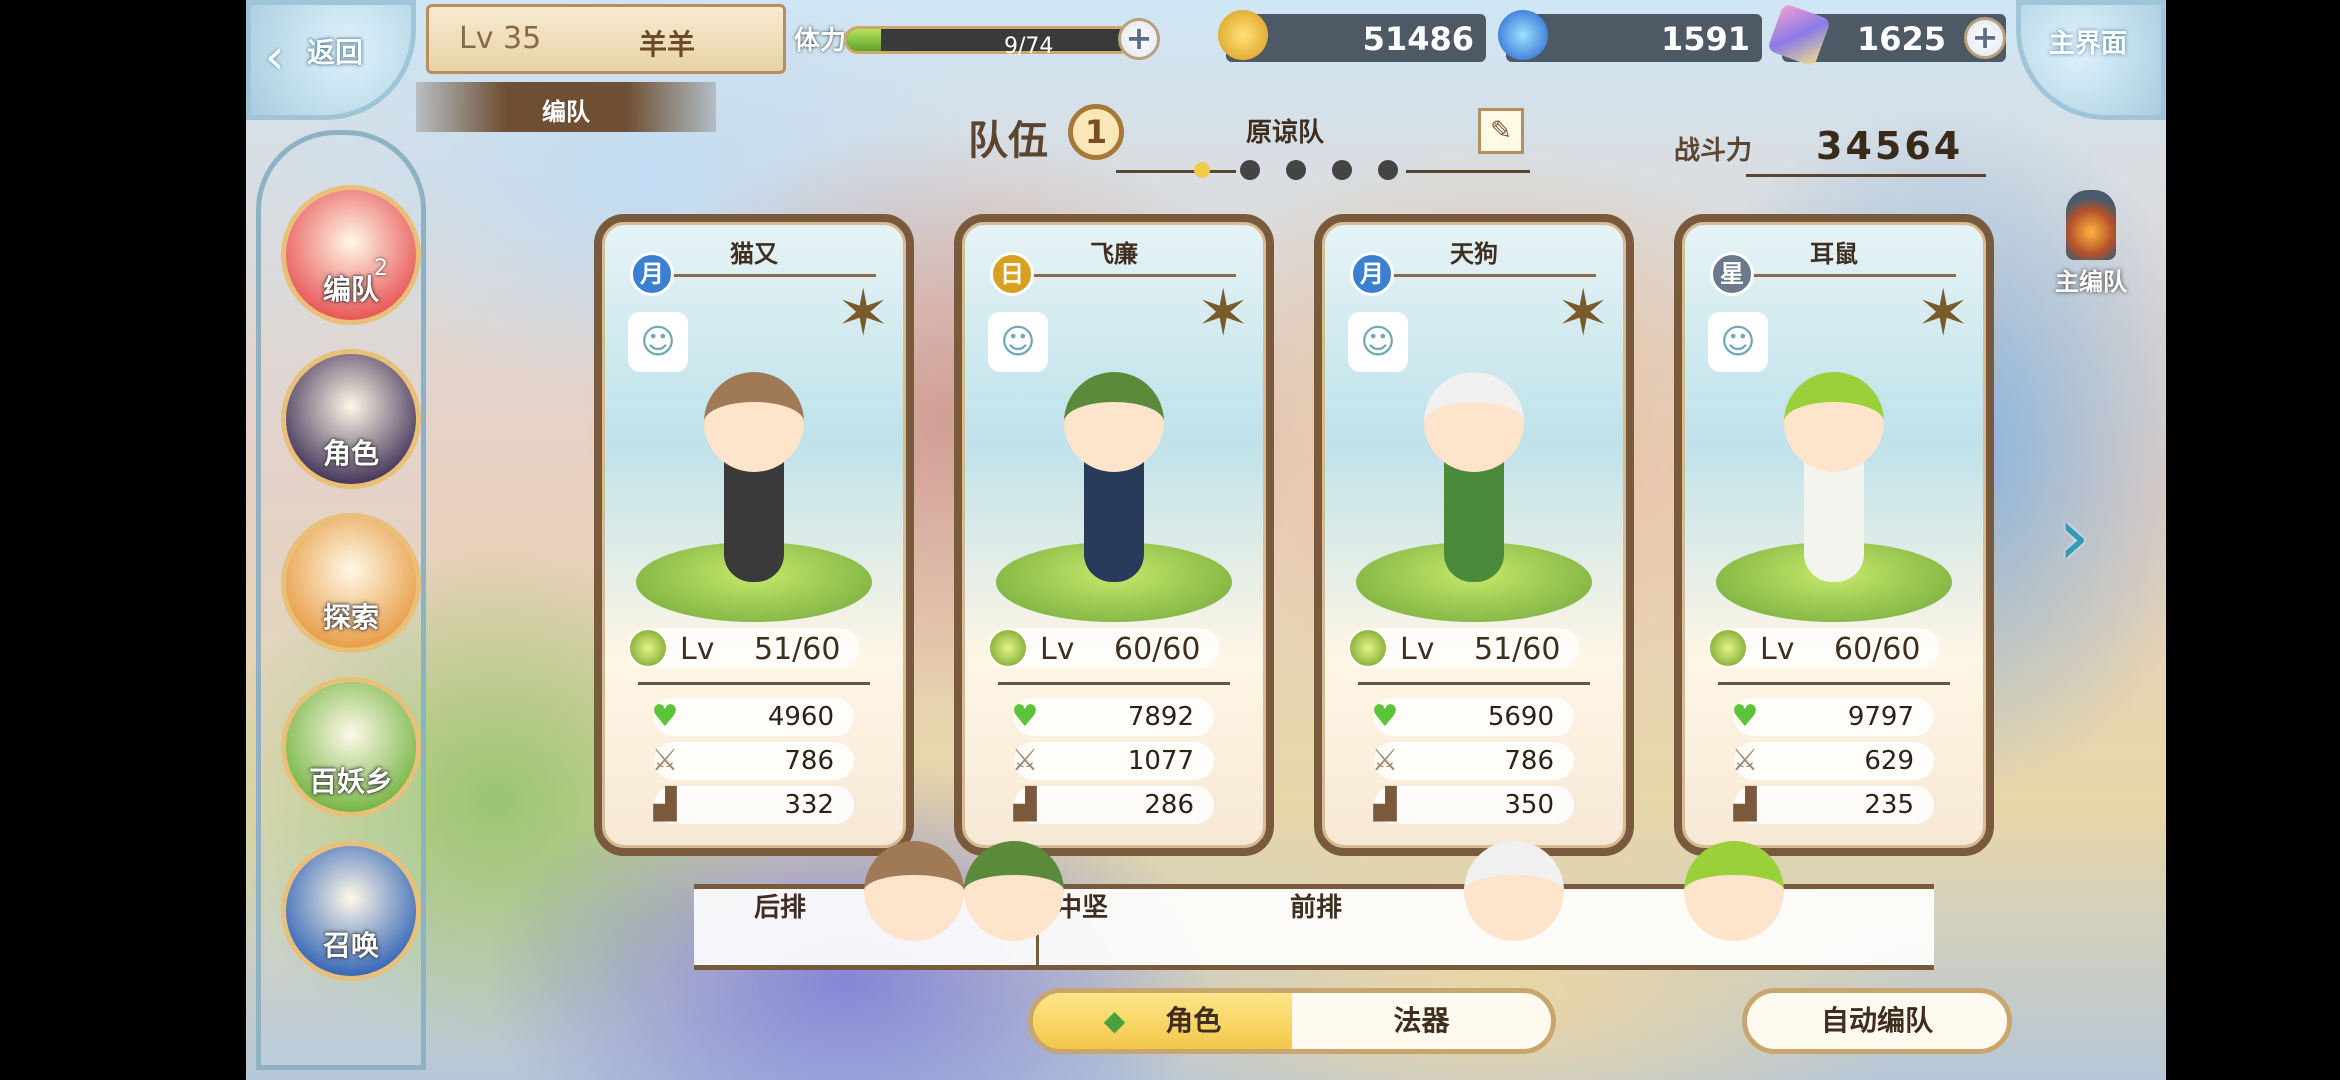  Describe the element at coordinates (1421, 1021) in the screenshot. I see `tab-artifact: 法器` at that location.